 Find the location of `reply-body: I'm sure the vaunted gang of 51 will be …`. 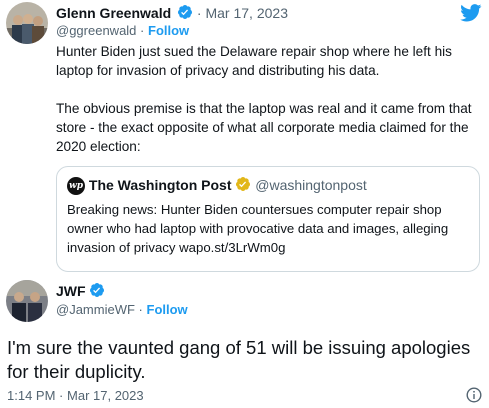

reply-body: I'm sure the vaunted gang of 51 will be … is located at coordinates (244, 360).